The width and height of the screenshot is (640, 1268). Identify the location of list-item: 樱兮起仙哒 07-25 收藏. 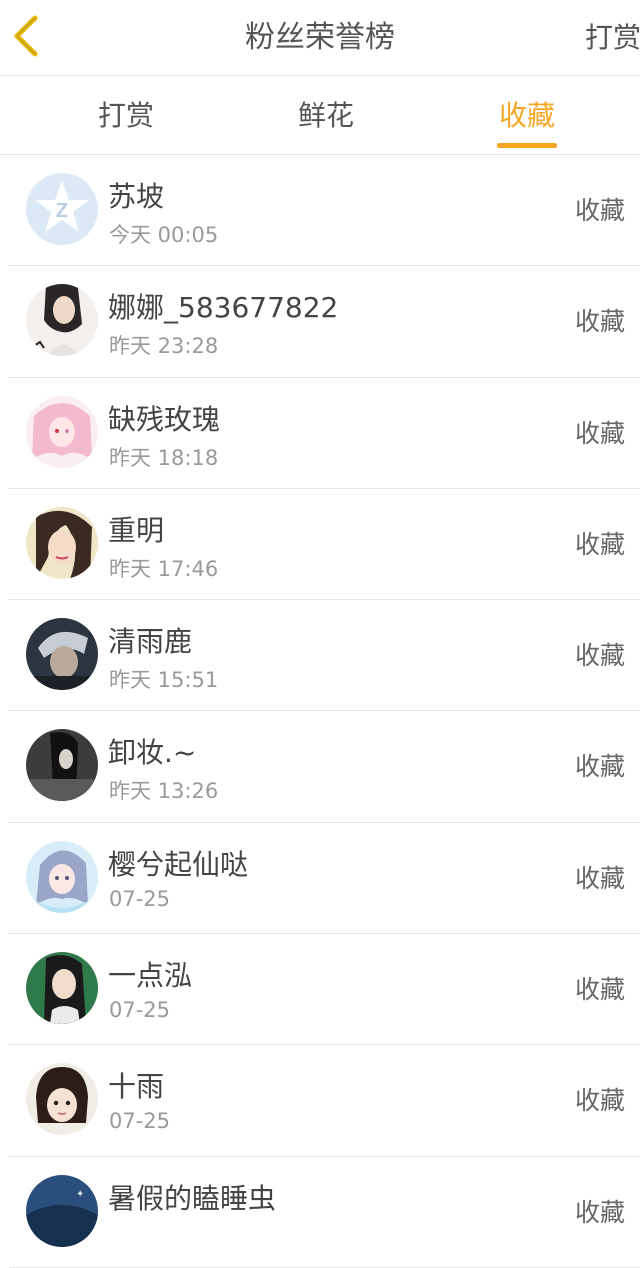
(320, 879).